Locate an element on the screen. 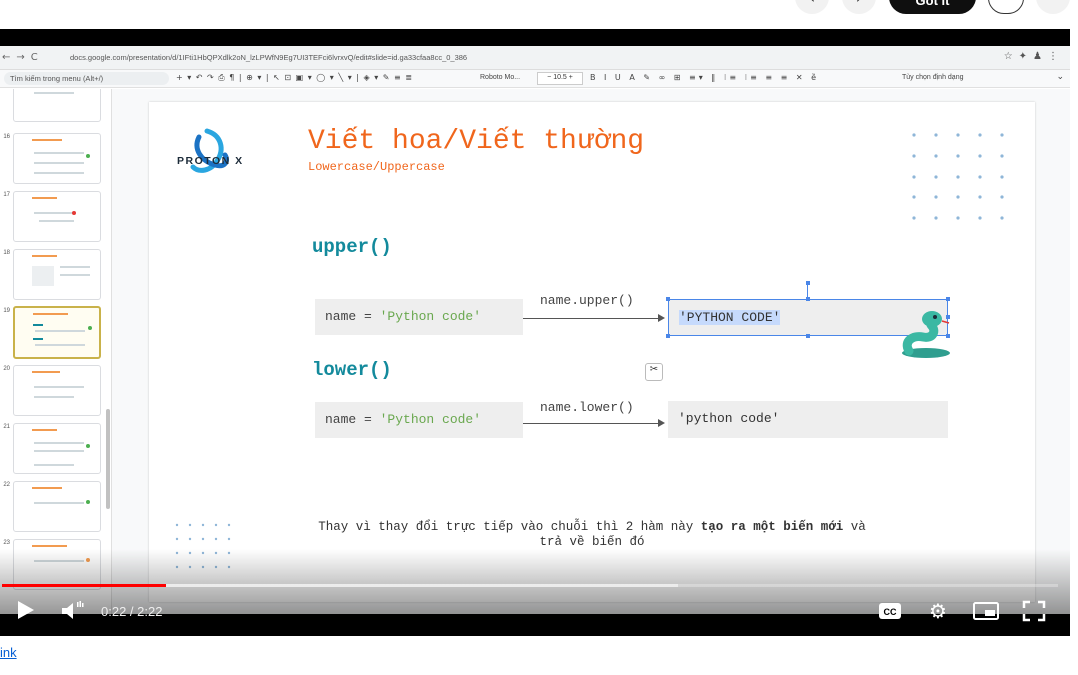  volume-icon is located at coordinates (72, 611).